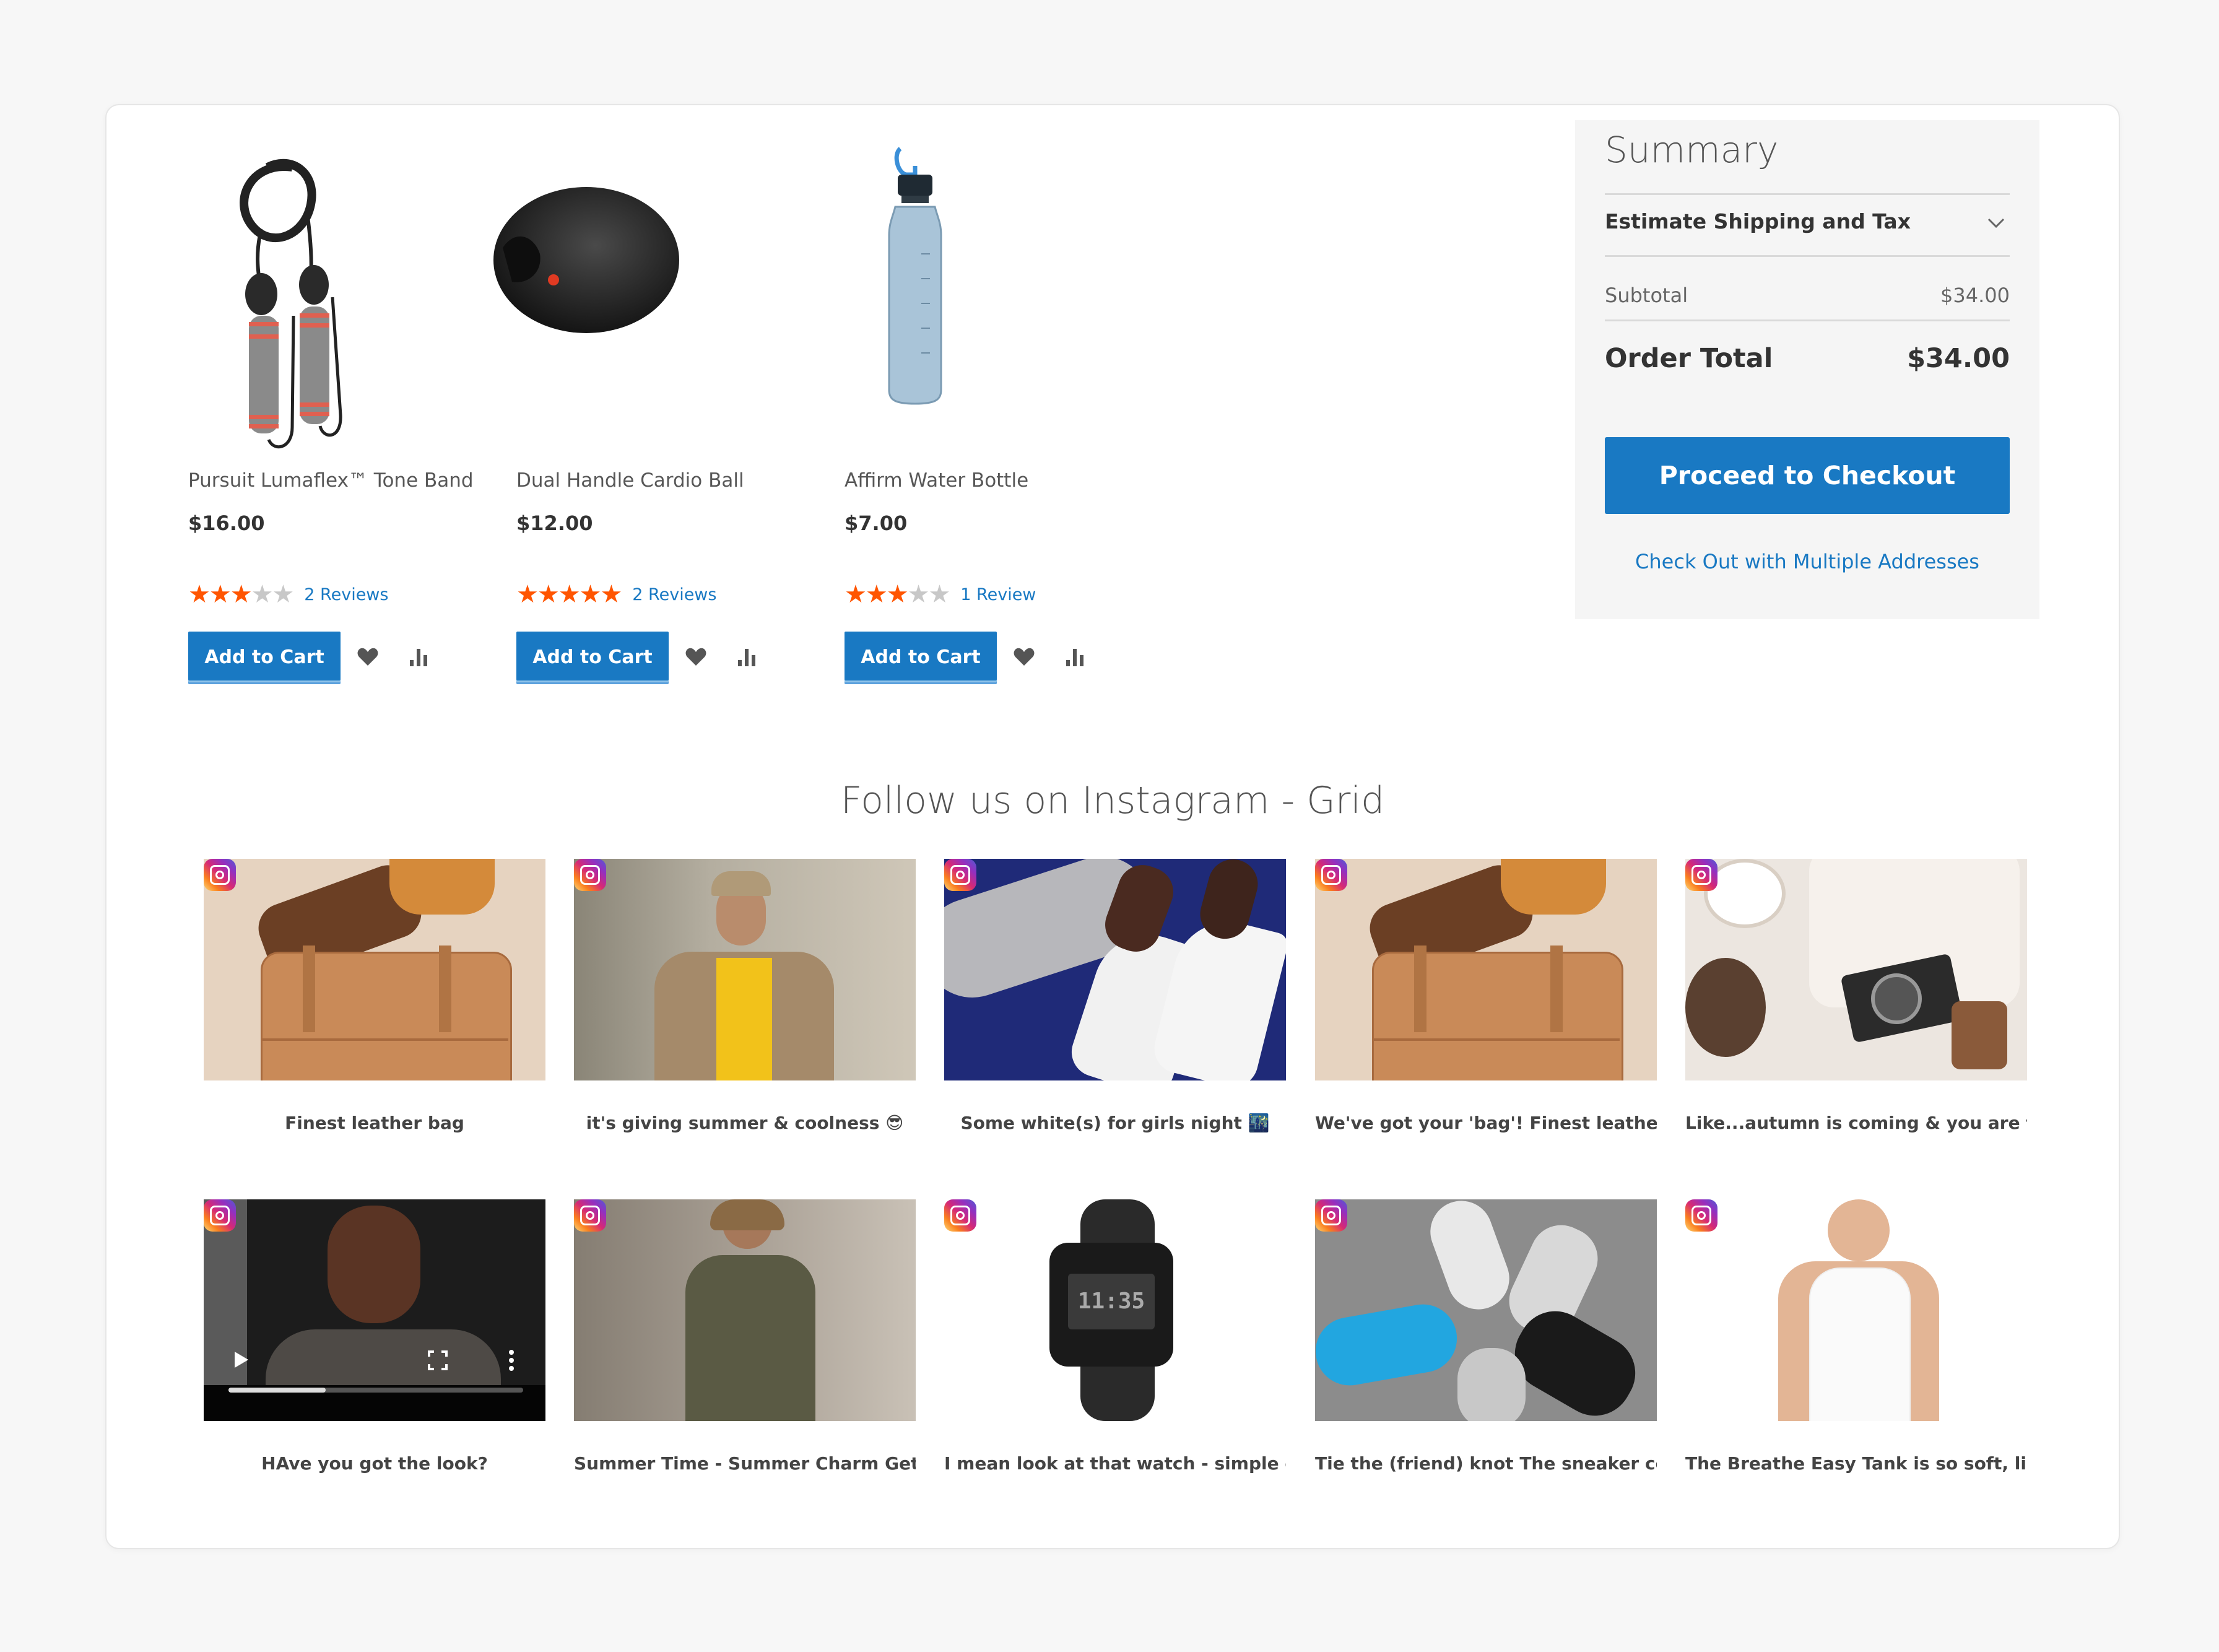 This screenshot has height=1652, width=2219. What do you see at coordinates (630, 480) in the screenshot?
I see `product-name: Dual Handle Cardio Ball` at bounding box center [630, 480].